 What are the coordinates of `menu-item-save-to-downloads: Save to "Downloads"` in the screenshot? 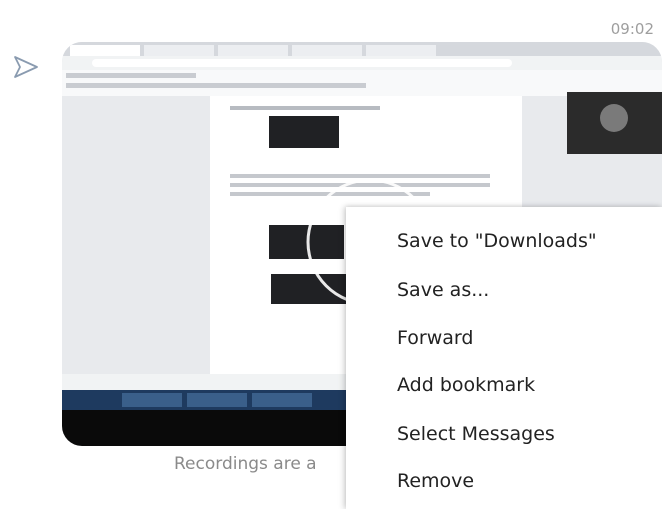 It's located at (497, 241).